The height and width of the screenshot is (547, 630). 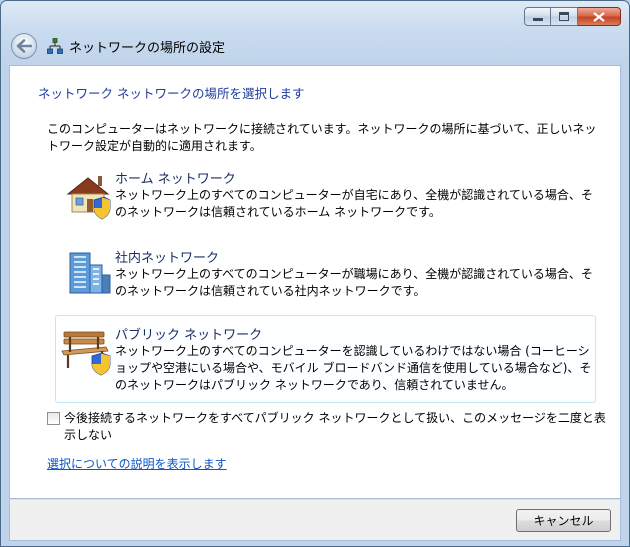 I want to click on public-network-icon, so click(x=86, y=353).